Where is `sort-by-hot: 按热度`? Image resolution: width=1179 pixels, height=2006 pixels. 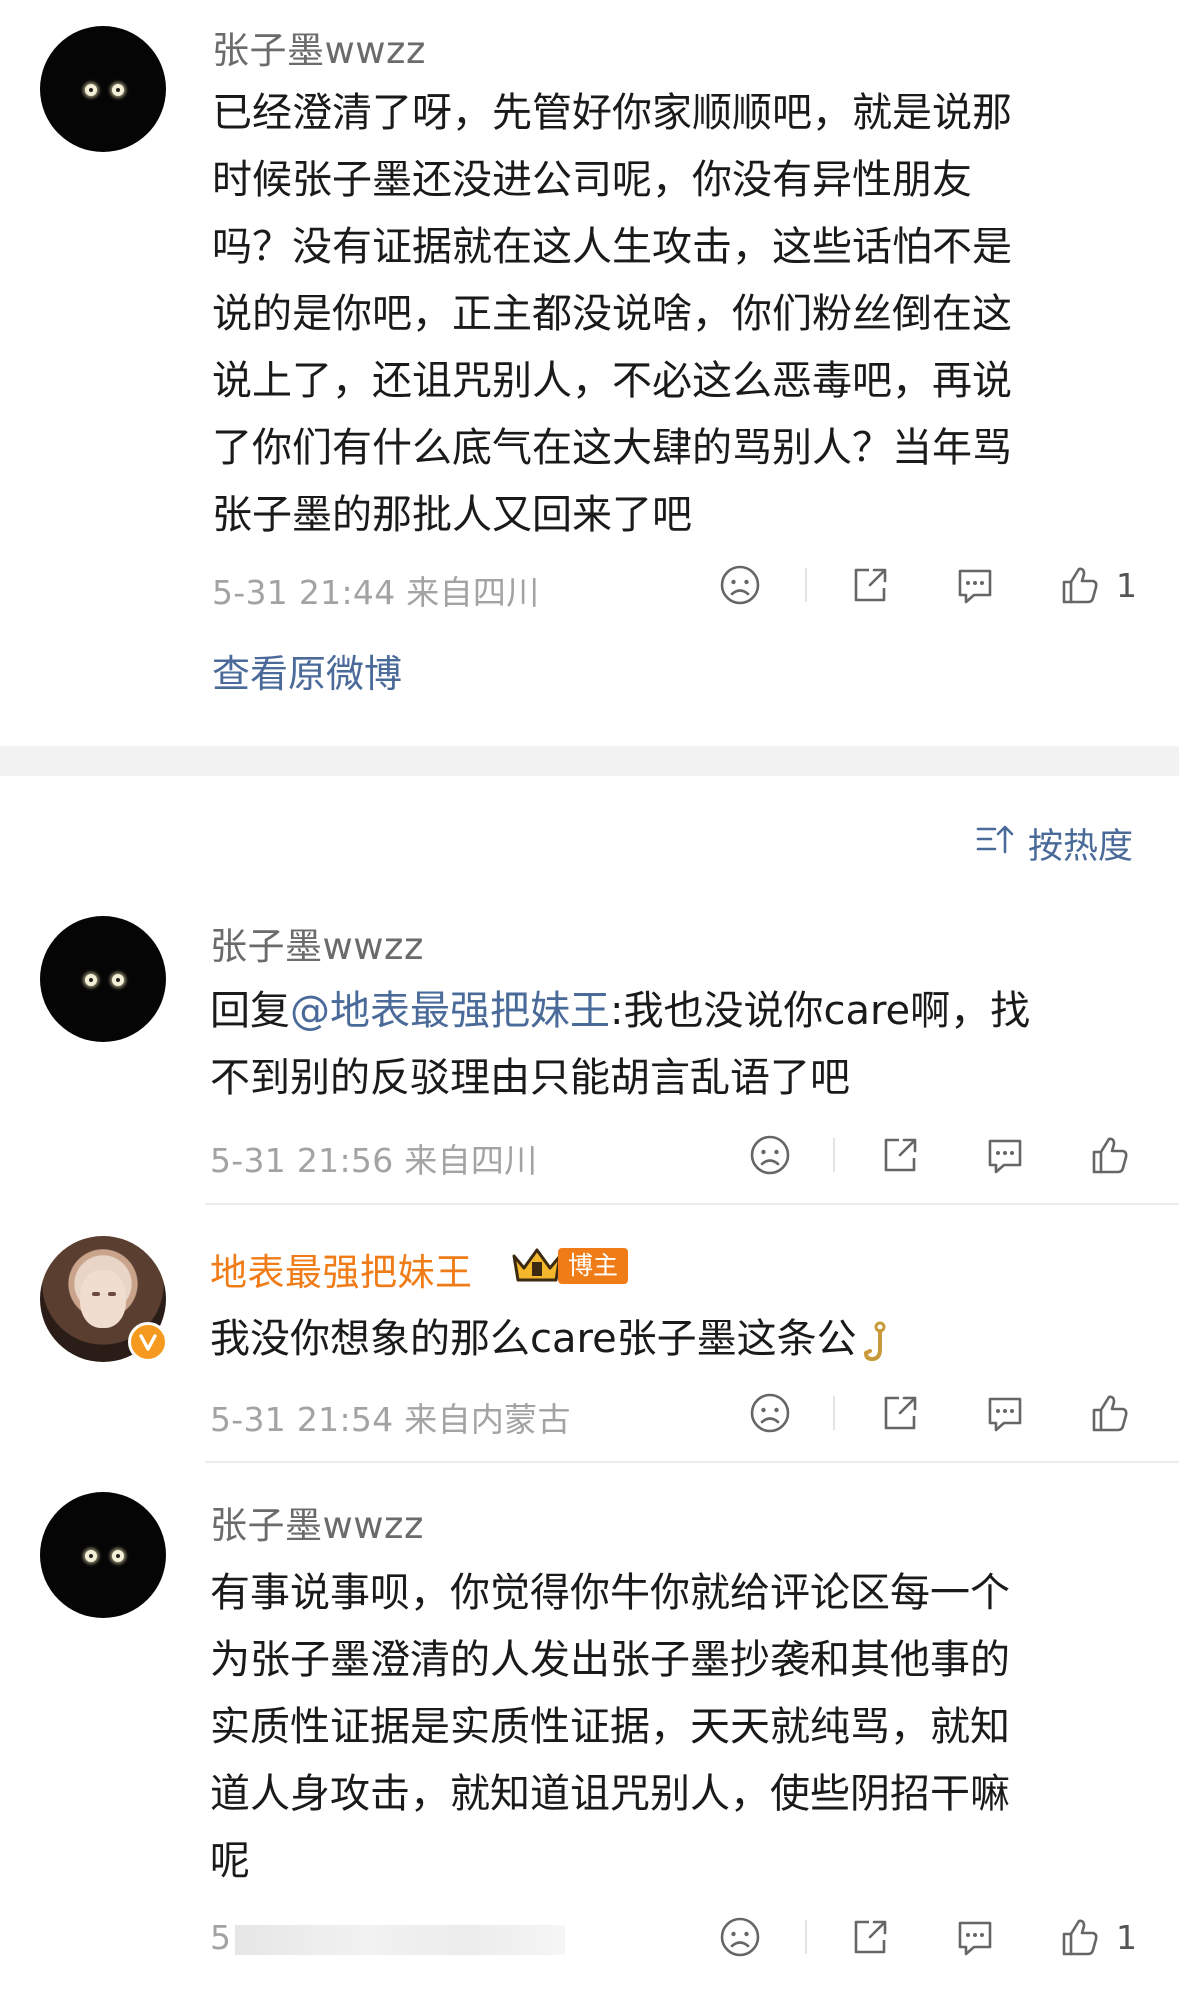
sort-by-hot: 按热度 is located at coordinates (1080, 843).